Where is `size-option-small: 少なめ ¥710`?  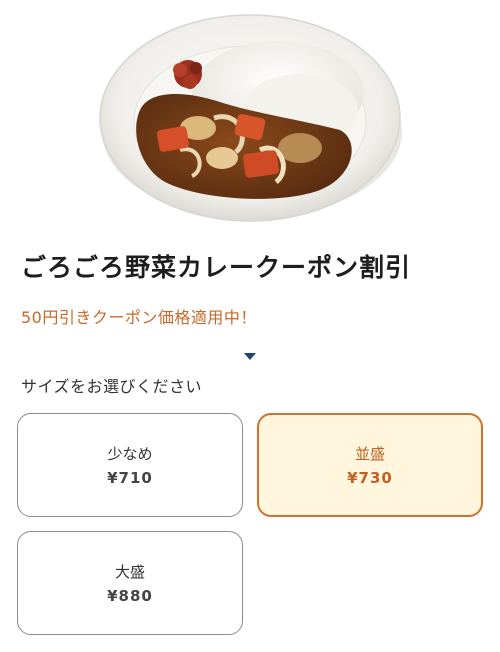
size-option-small: 少なめ ¥710 is located at coordinates (130, 465).